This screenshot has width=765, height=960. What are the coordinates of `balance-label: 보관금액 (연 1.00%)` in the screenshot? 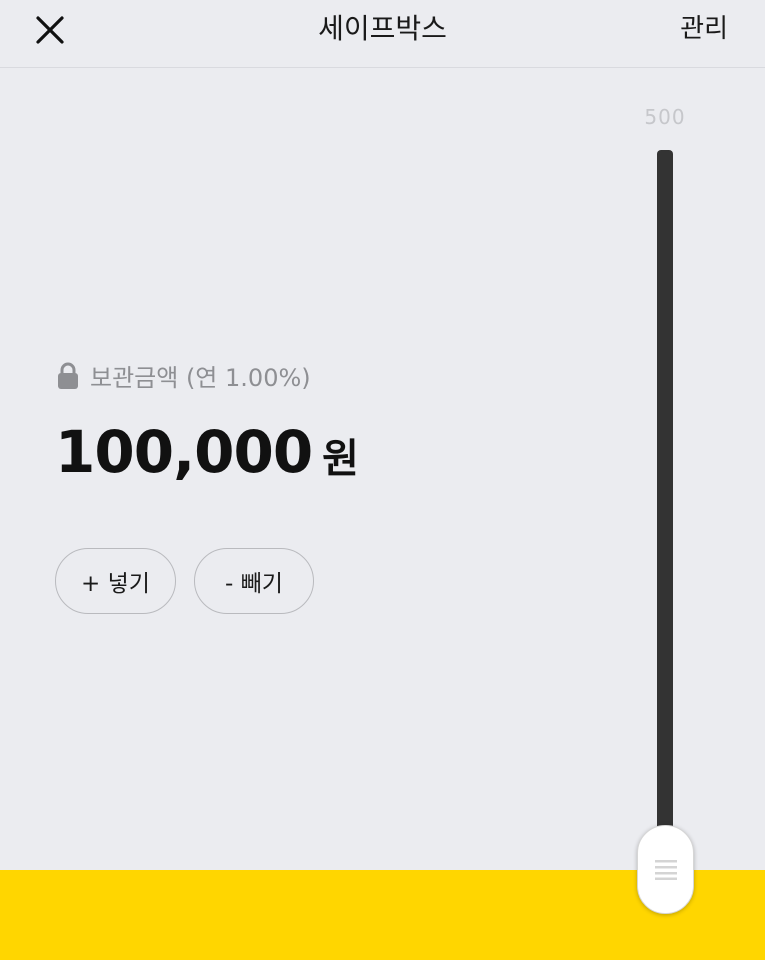 It's located at (183, 375).